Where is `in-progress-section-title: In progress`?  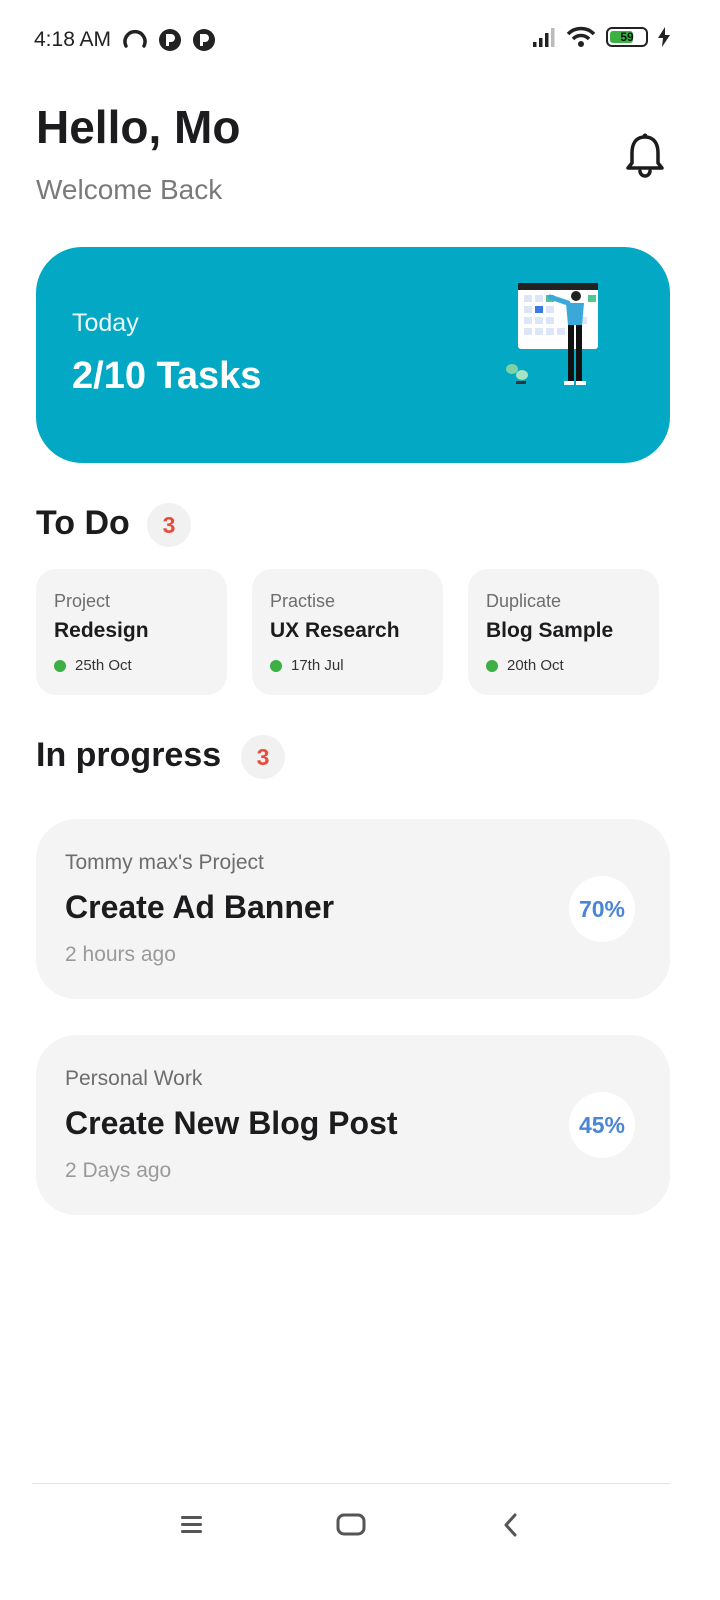 in-progress-section-title: In progress is located at coordinates (129, 755).